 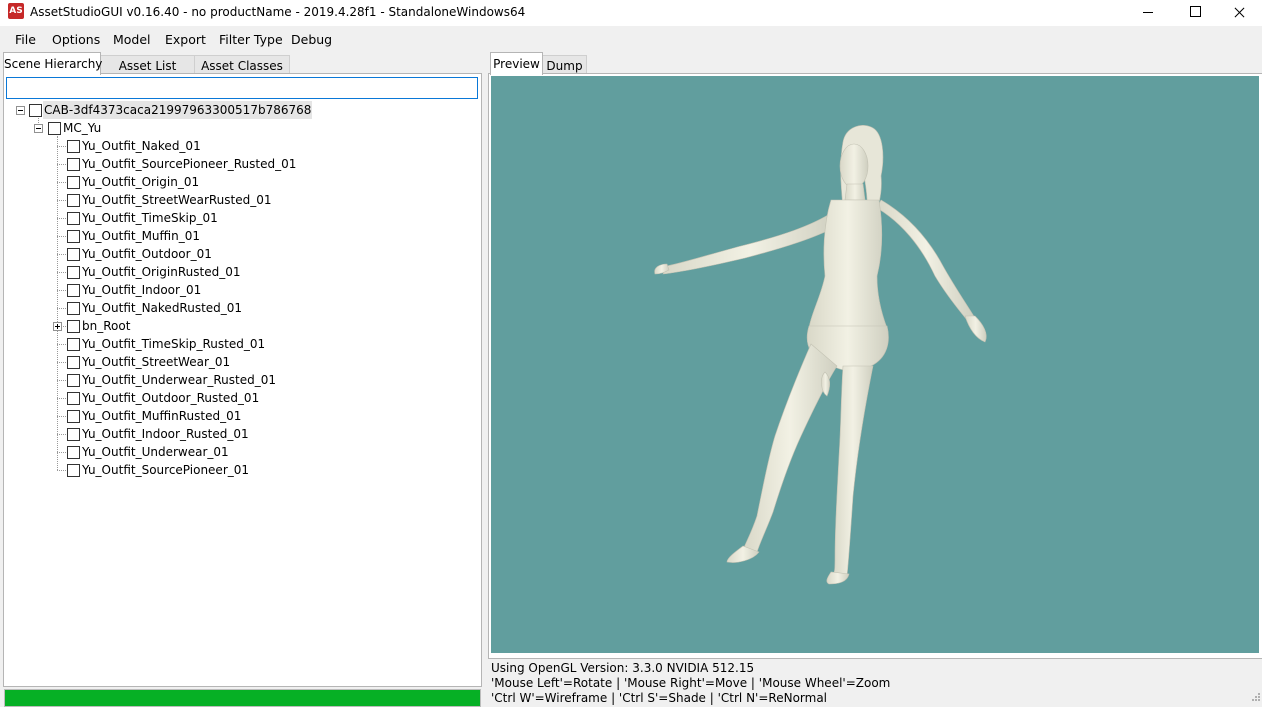 I want to click on tree-node-label: Yu_Outfit_Outdoor_Rusted_01, so click(x=171, y=398).